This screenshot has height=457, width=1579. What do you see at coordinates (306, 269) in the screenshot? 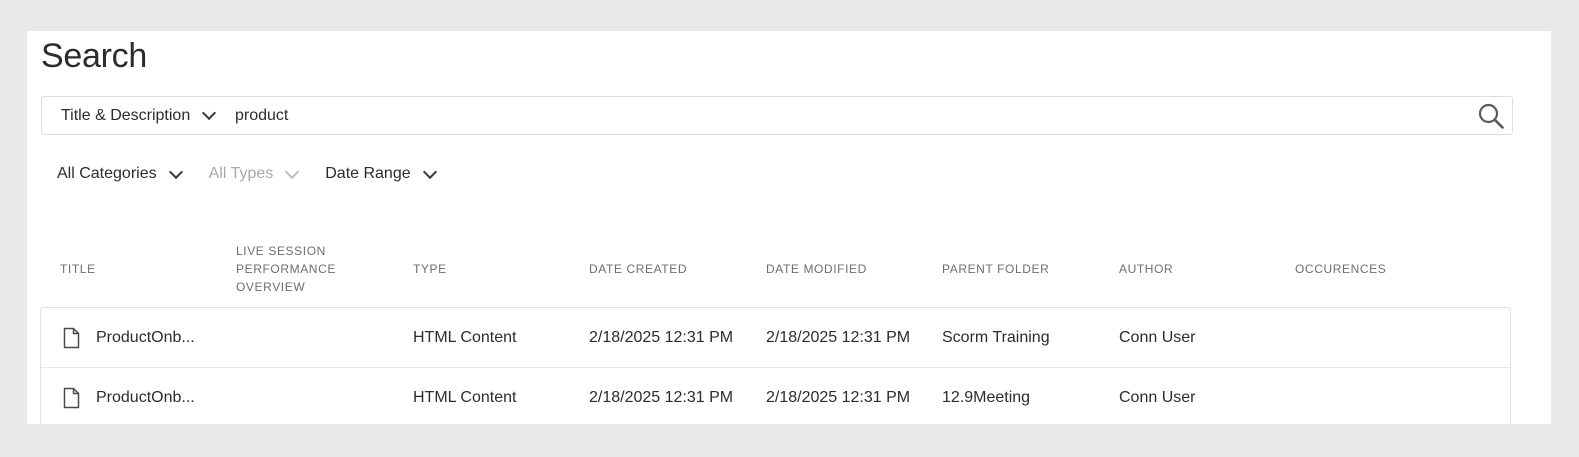
I see `column-header-live-session: LIVE SESSION PERFORMANCE OVERVIEW` at bounding box center [306, 269].